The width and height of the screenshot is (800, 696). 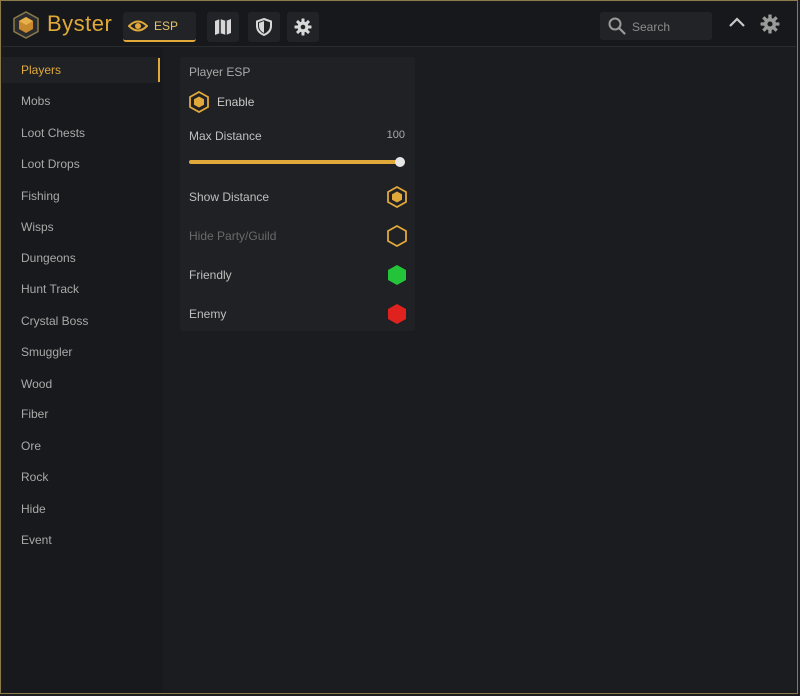 I want to click on hide-party-guild-toggle-icon, so click(x=397, y=236).